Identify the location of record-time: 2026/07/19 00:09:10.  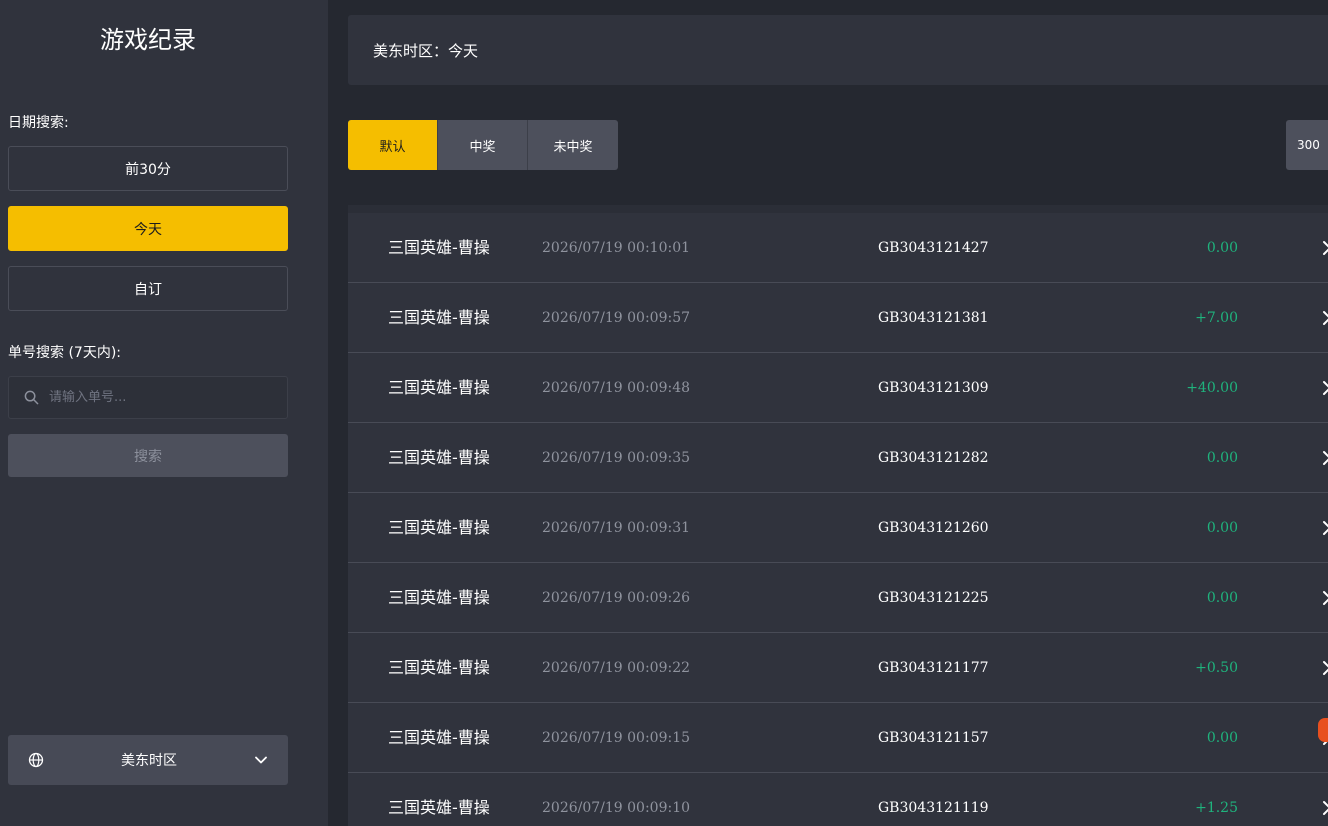
(616, 808).